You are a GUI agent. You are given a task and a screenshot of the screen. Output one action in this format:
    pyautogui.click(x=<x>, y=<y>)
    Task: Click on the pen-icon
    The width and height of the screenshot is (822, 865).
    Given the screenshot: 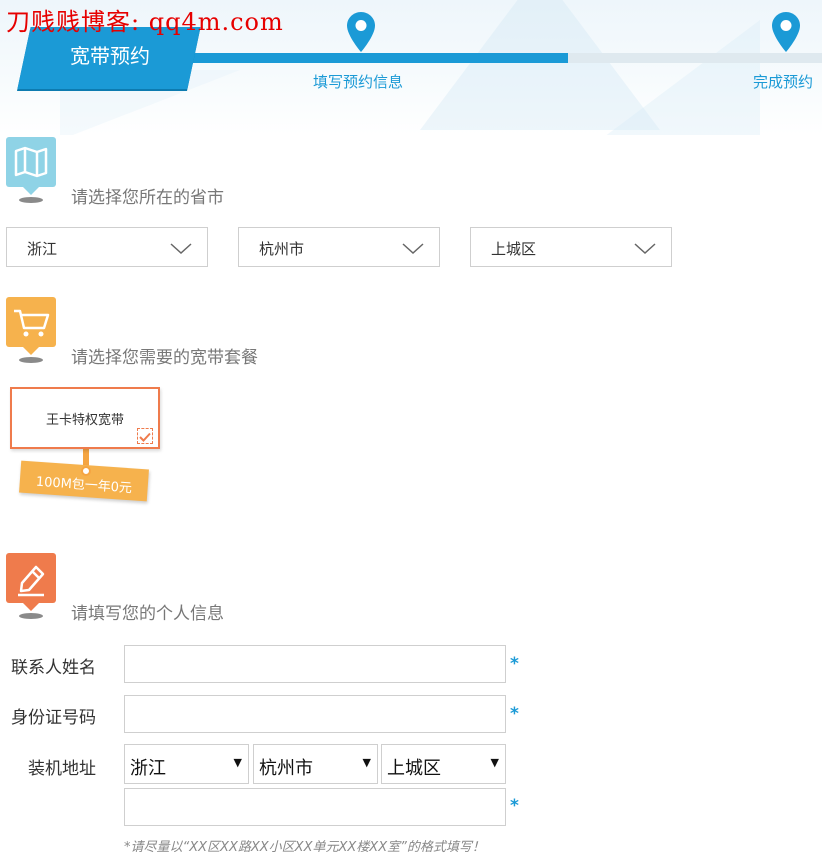 What is the action you would take?
    pyautogui.click(x=31, y=578)
    